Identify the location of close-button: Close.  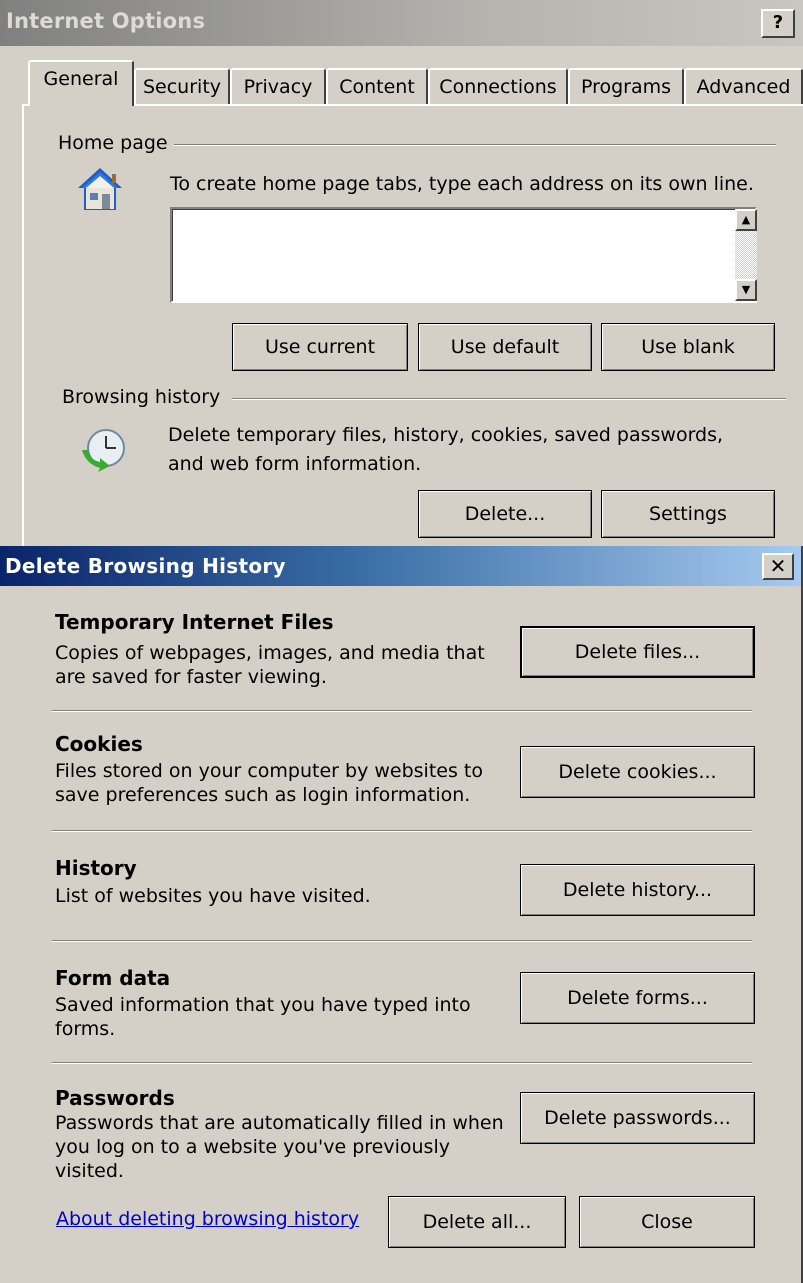
(667, 1222).